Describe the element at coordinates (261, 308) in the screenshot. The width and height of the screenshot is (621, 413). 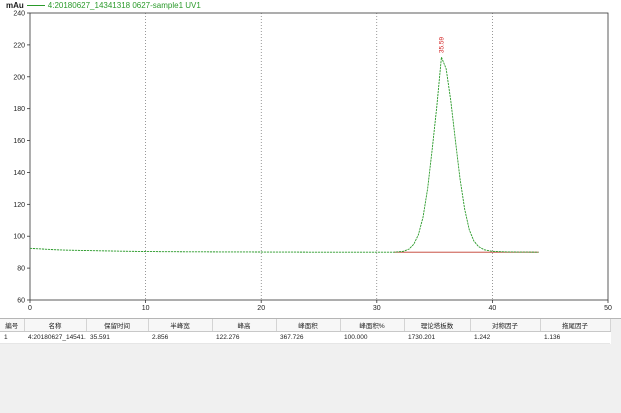
I see `x-tick-label: 20` at that location.